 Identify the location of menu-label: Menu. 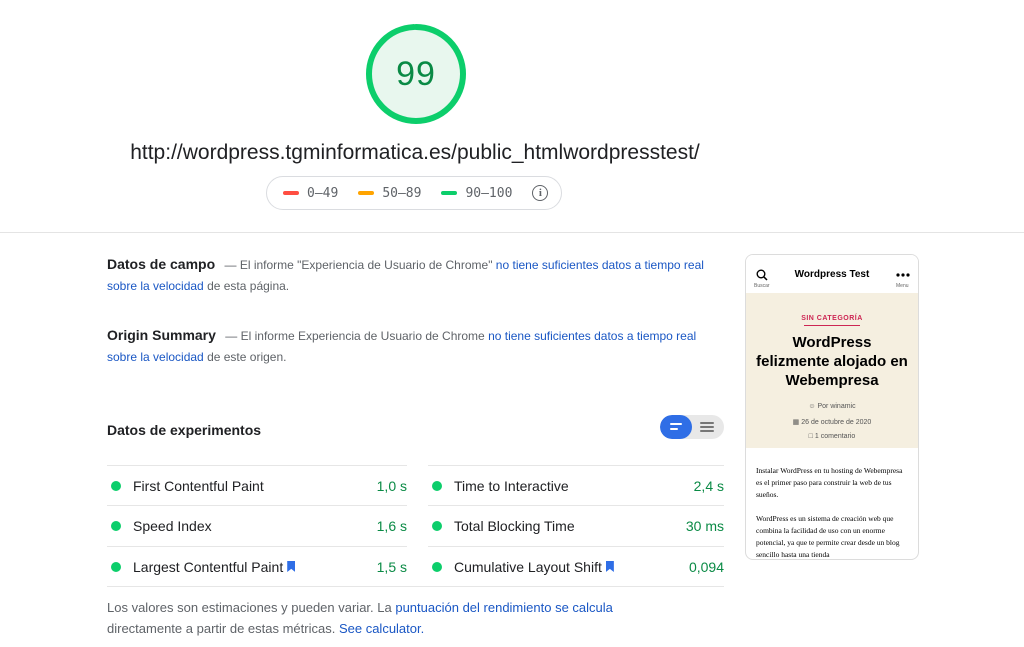
(902, 286).